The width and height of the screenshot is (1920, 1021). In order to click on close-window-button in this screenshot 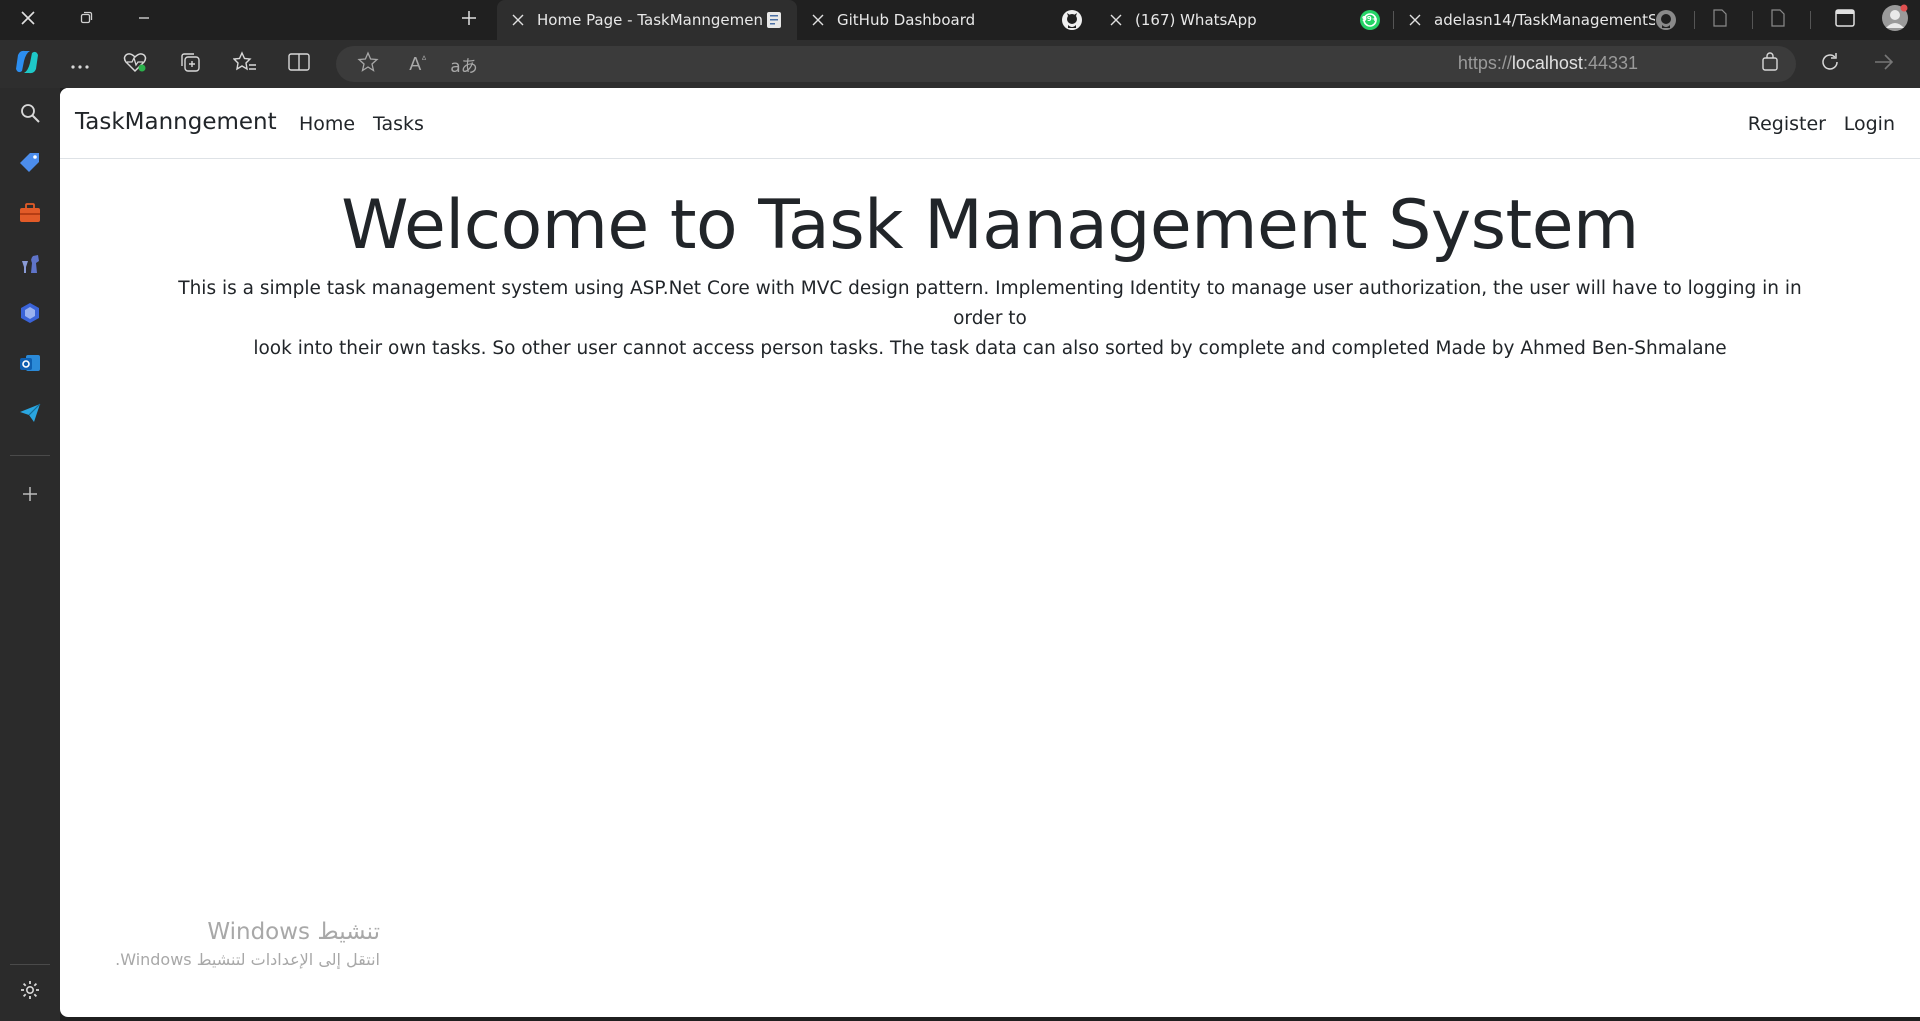, I will do `click(28, 20)`.